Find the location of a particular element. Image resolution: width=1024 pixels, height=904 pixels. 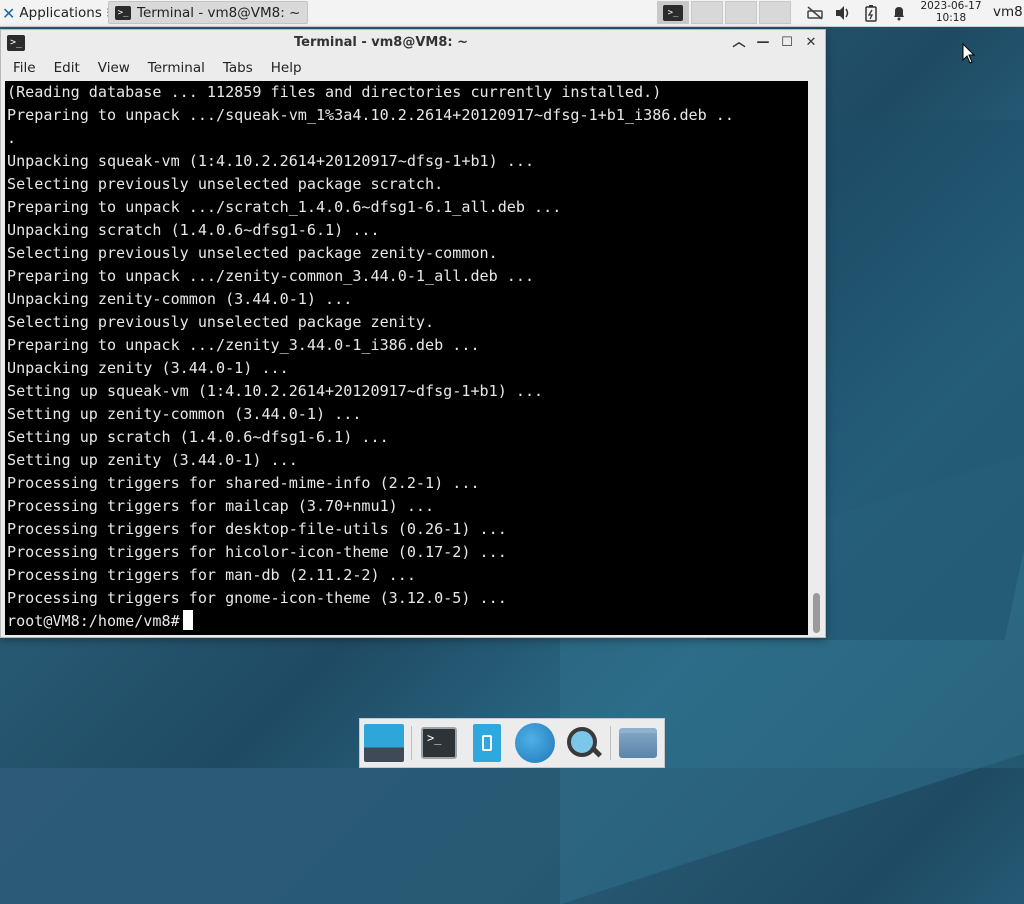

clock: 2023-06-17 10:18 is located at coordinates (951, 12).